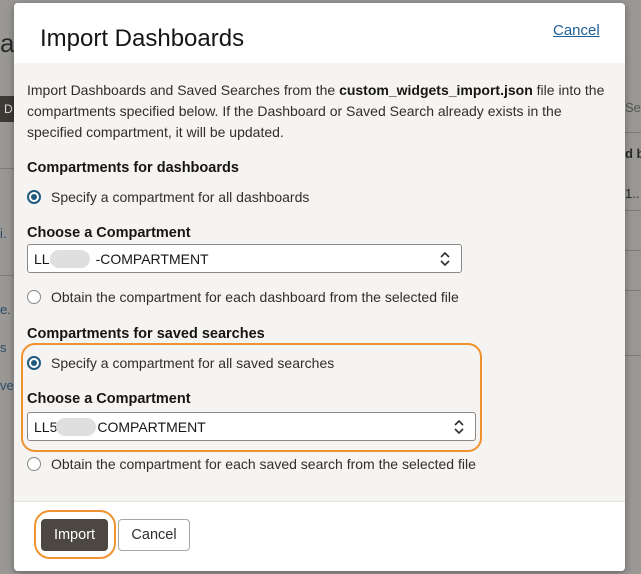 This screenshot has width=641, height=574. I want to click on dashboards-compartment-select: LL -COMPARTMENT, so click(244, 258).